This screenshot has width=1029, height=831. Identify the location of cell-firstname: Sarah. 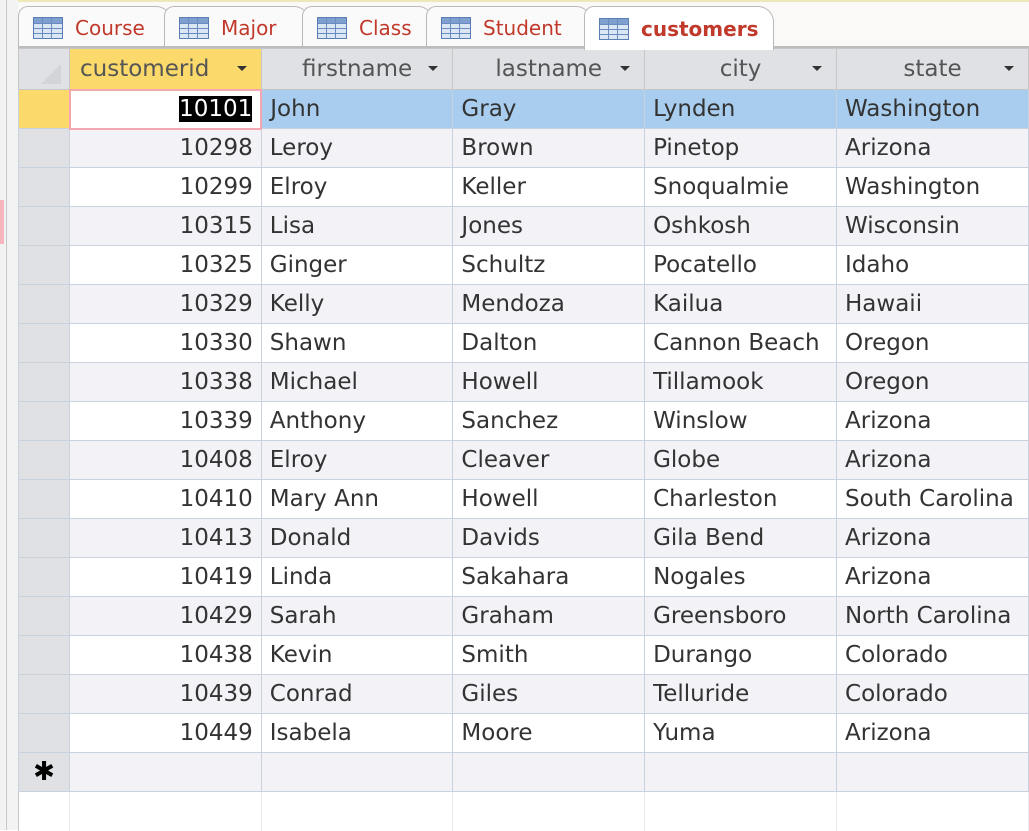
(357, 616).